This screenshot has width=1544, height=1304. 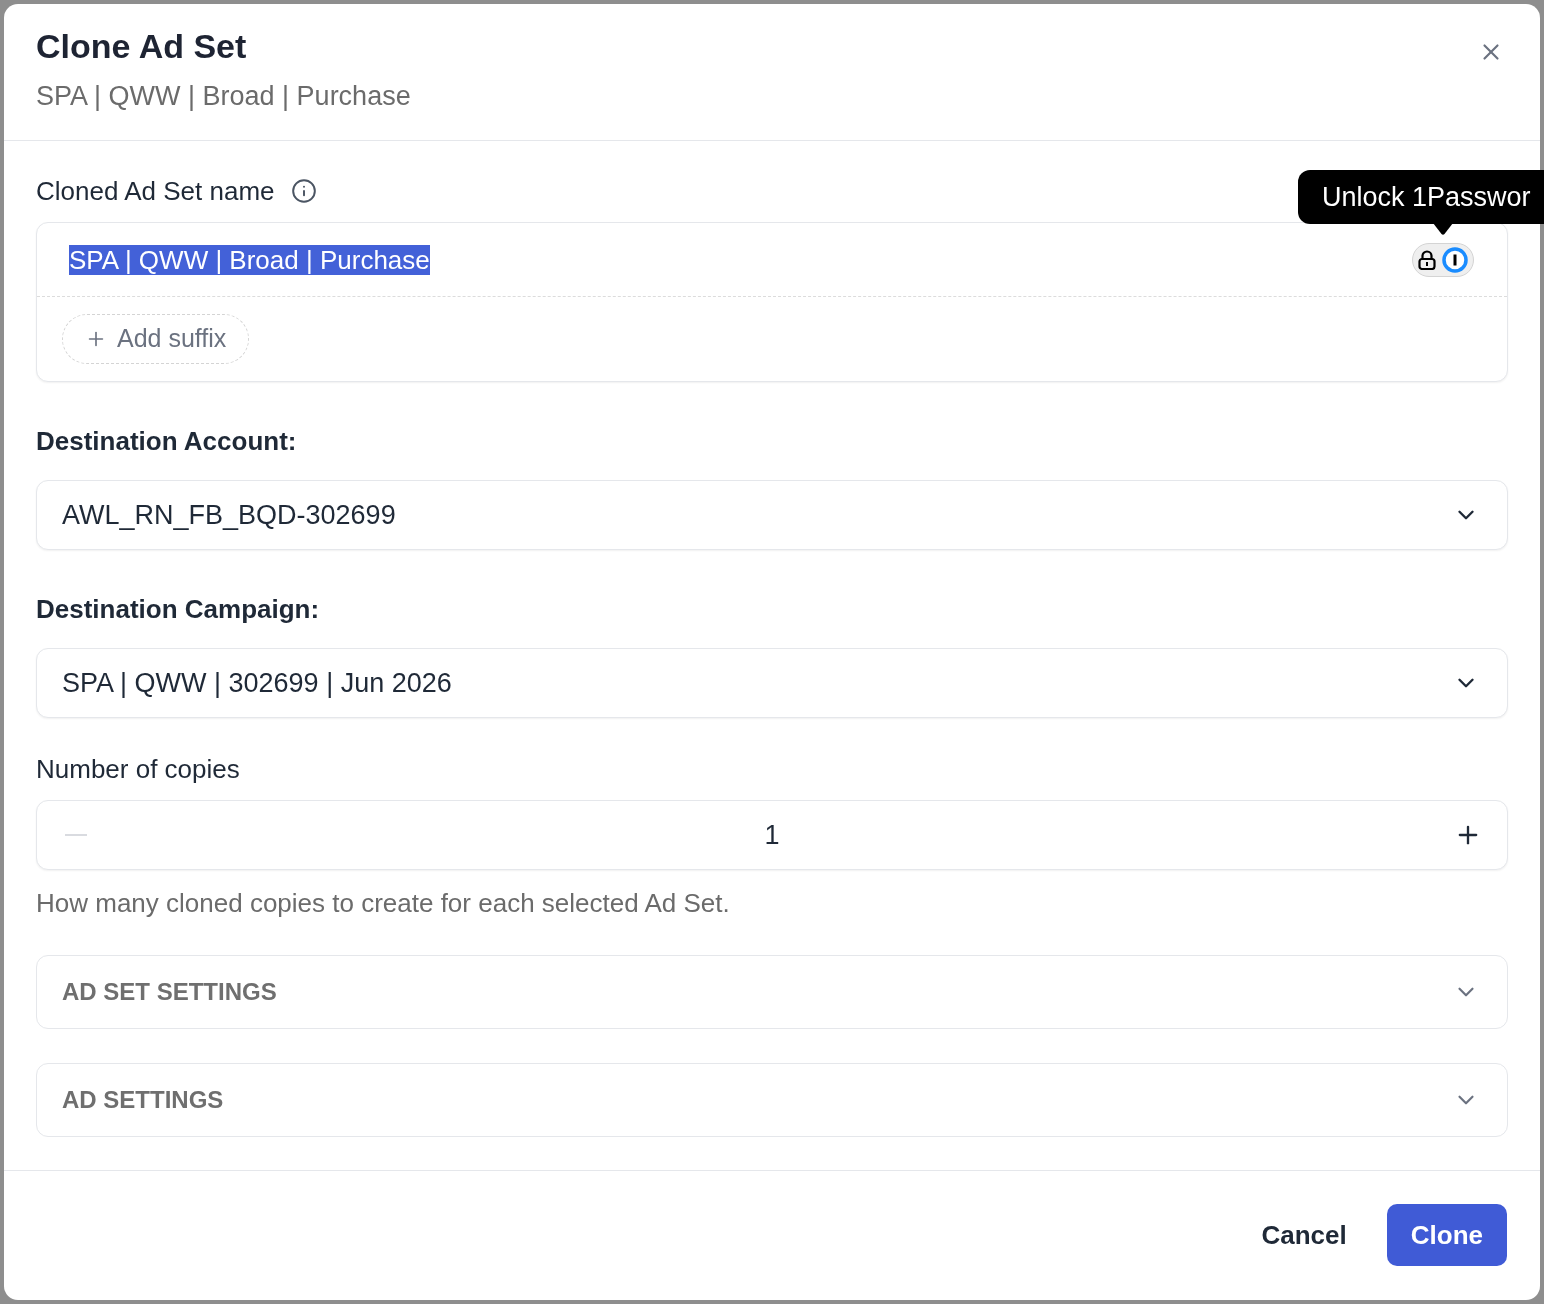 I want to click on settings-section-header: AD SET SETTINGS, so click(x=772, y=992).